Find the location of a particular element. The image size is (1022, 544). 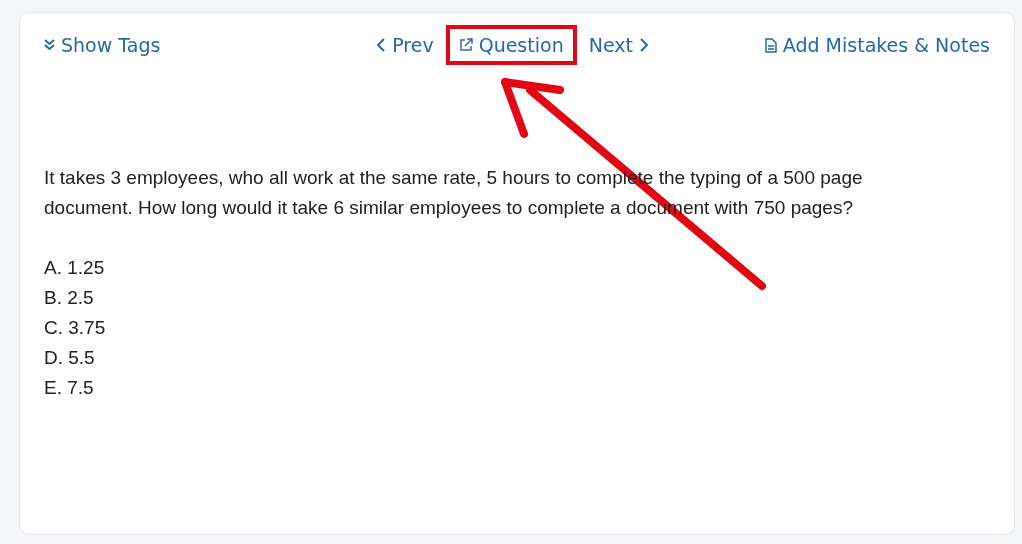

answer-option: A. 1.25 is located at coordinates (517, 268).